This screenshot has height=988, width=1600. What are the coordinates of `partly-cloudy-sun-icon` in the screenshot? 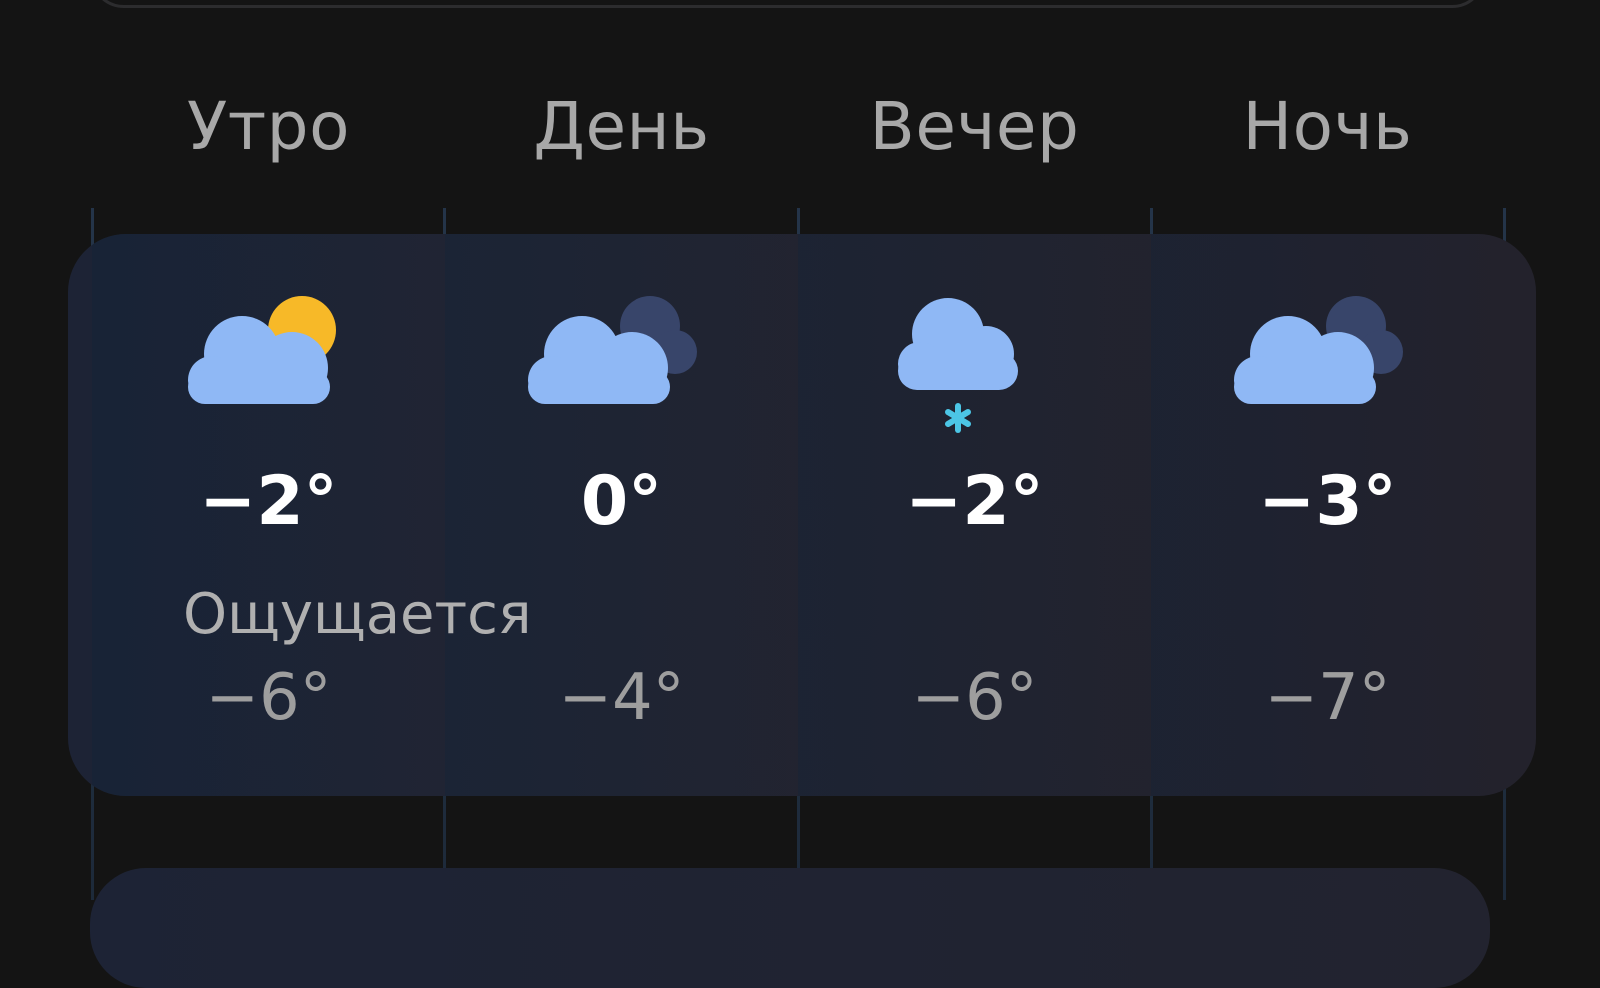 It's located at (262, 350).